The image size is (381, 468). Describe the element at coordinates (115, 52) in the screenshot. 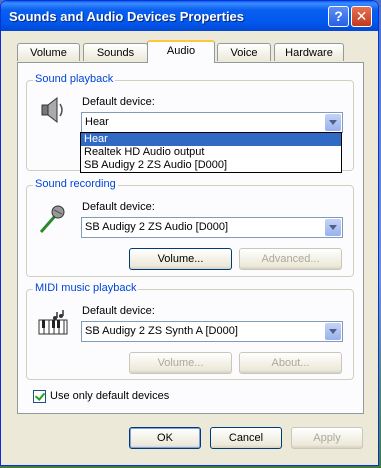

I see `tab-sounds: Sounds` at that location.